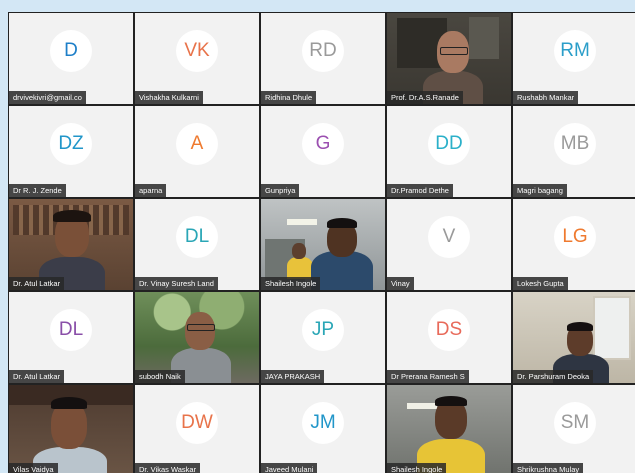 The width and height of the screenshot is (635, 473). What do you see at coordinates (71, 51) in the screenshot?
I see `avatar: D` at bounding box center [71, 51].